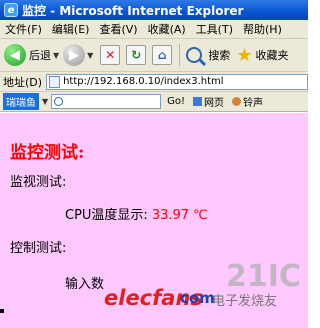 The height and width of the screenshot is (328, 320). I want to click on watermark-com: com, so click(197, 298).